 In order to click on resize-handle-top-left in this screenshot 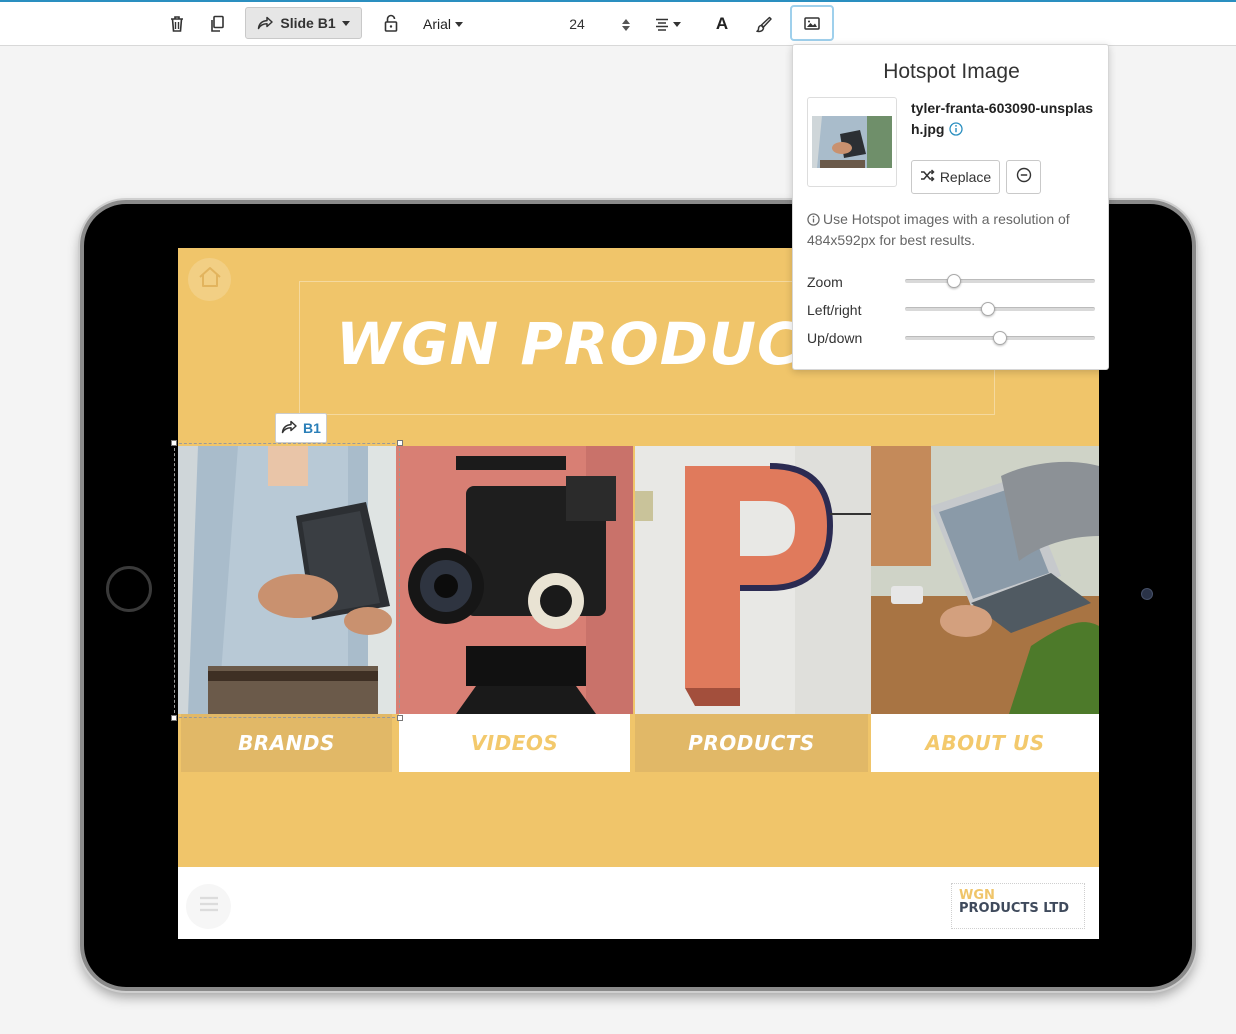, I will do `click(174, 443)`.